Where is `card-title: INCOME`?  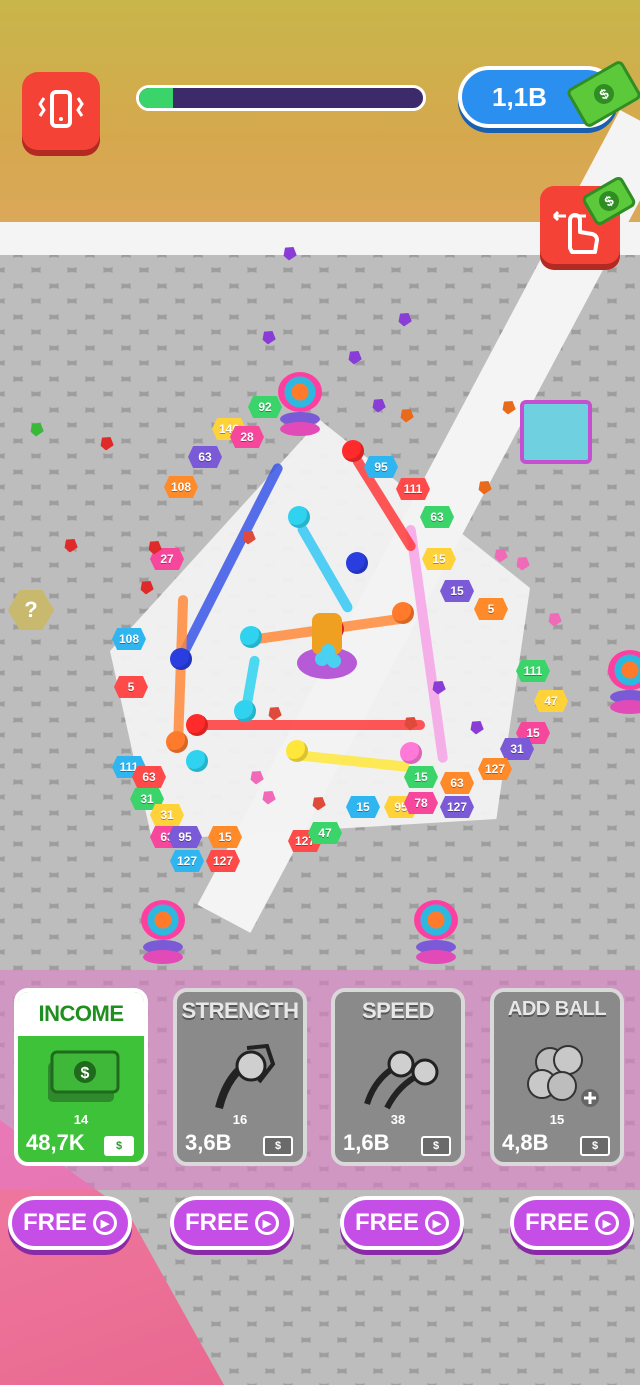
card-title: INCOME is located at coordinates (81, 1014).